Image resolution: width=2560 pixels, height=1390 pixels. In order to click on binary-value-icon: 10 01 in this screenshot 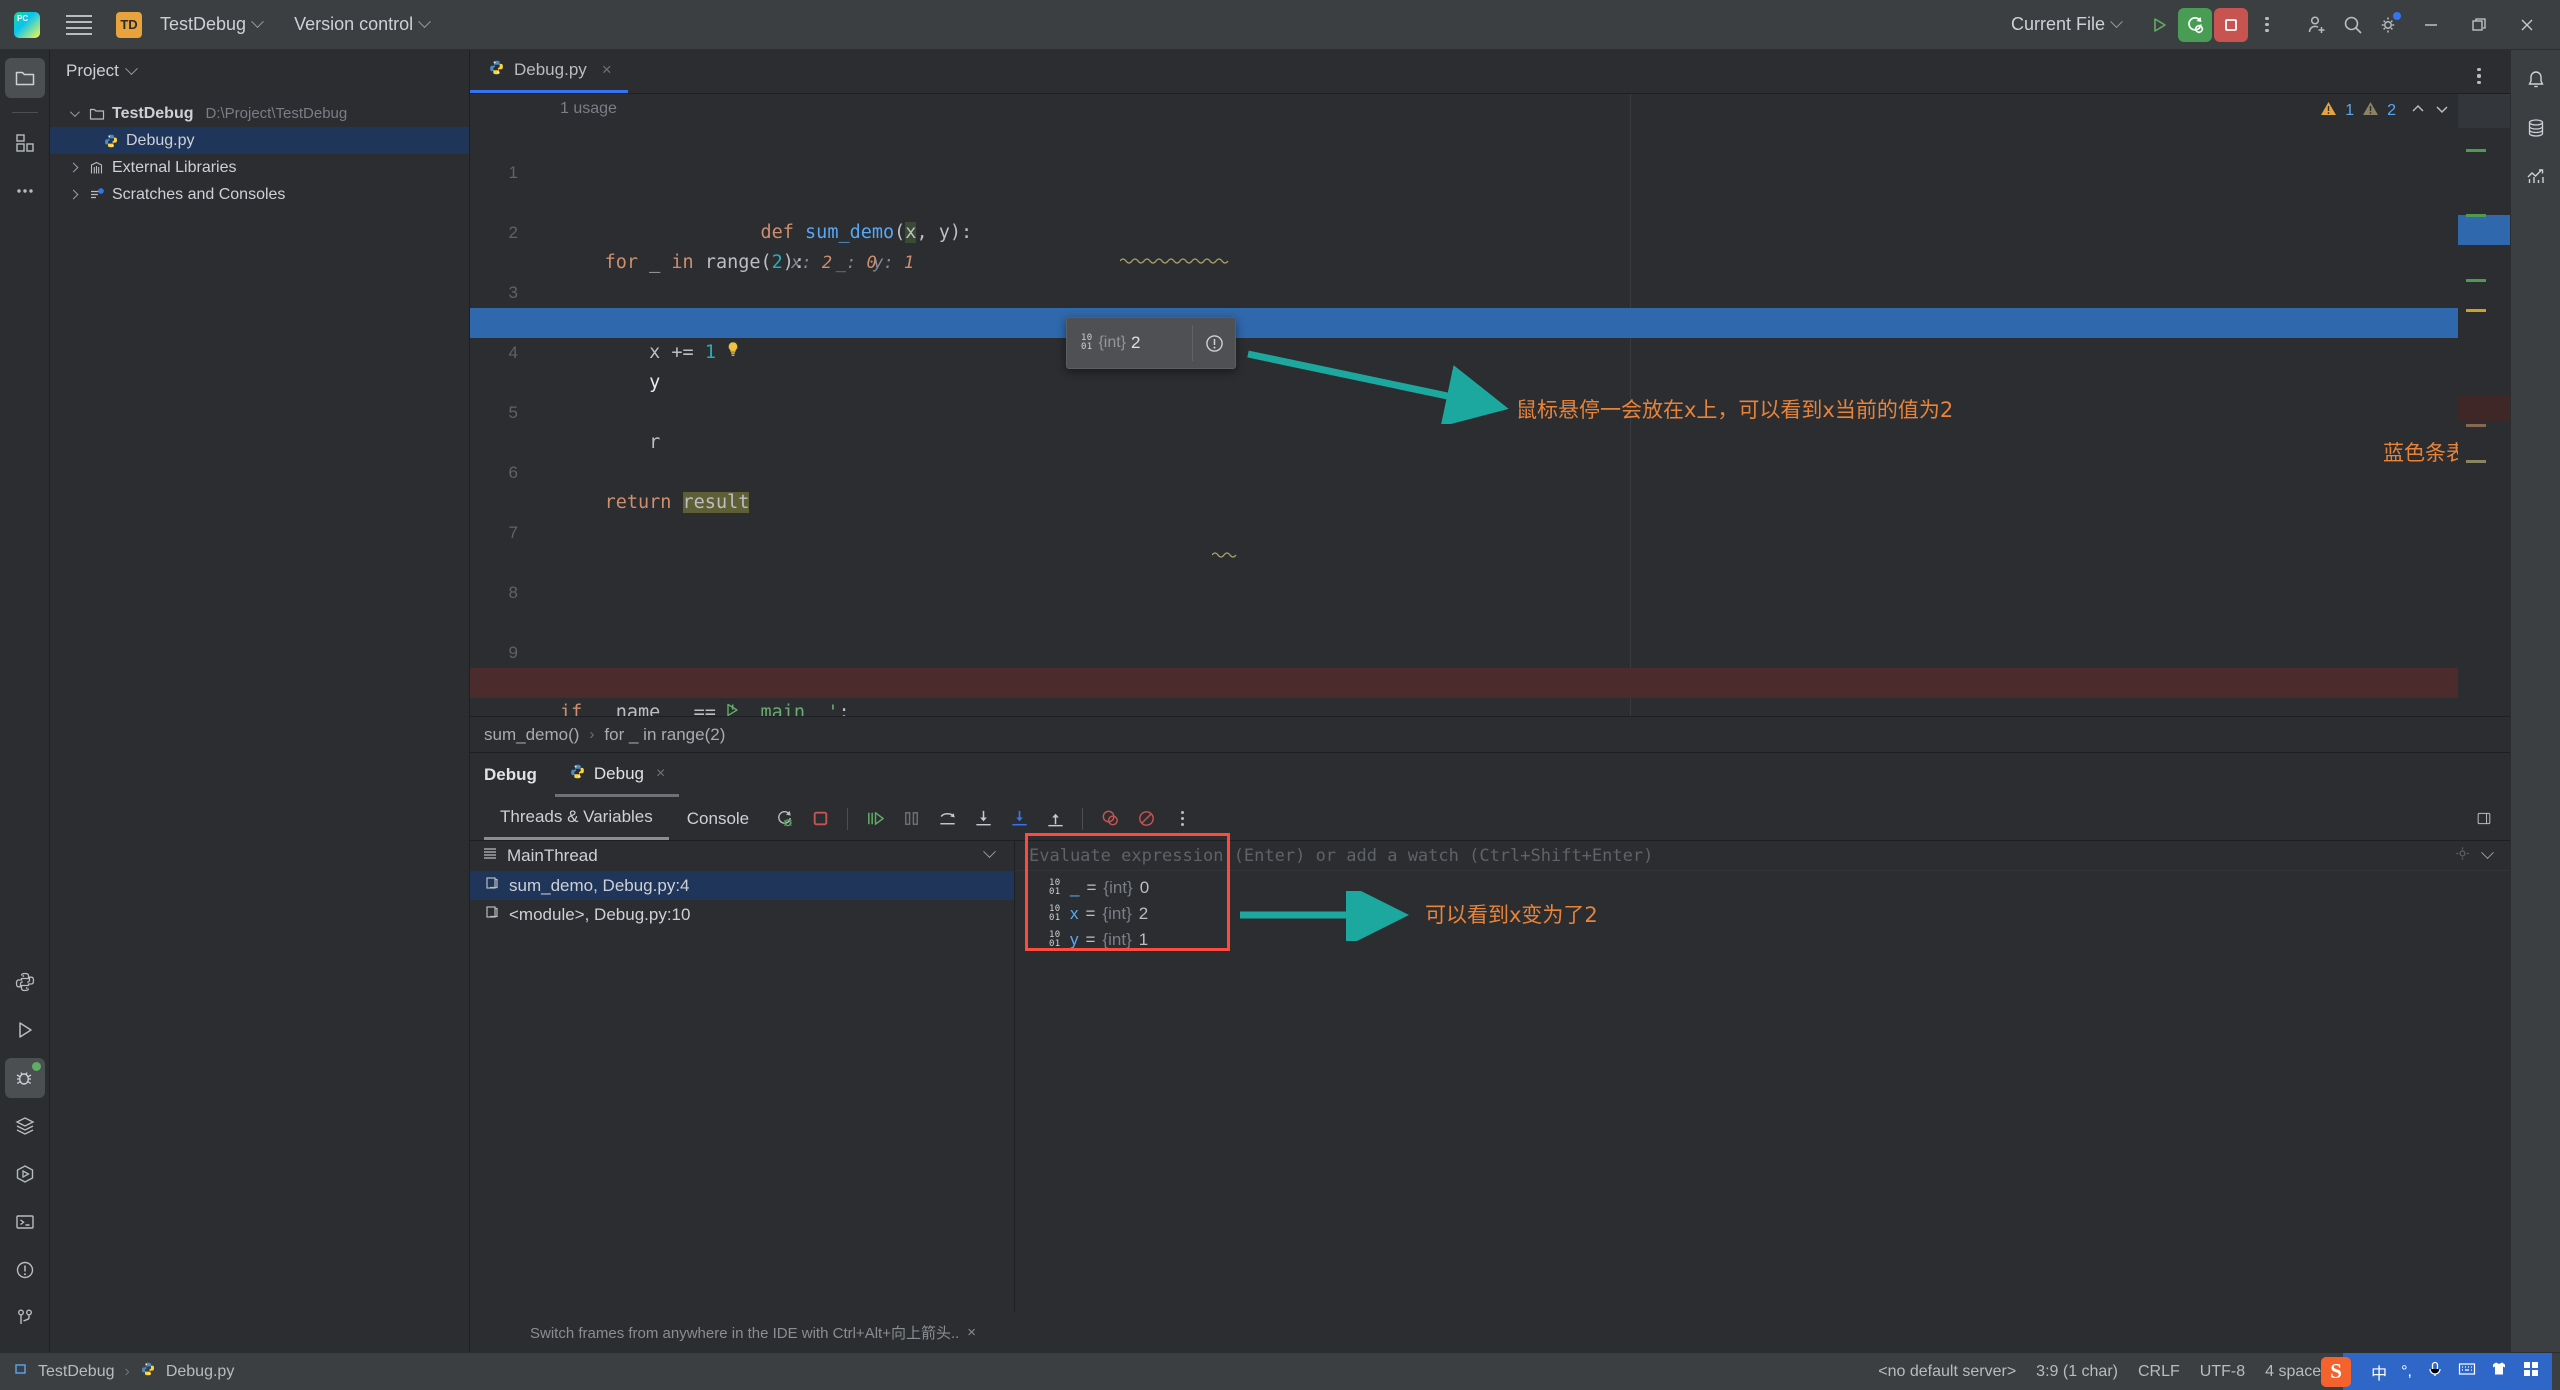, I will do `click(1087, 342)`.